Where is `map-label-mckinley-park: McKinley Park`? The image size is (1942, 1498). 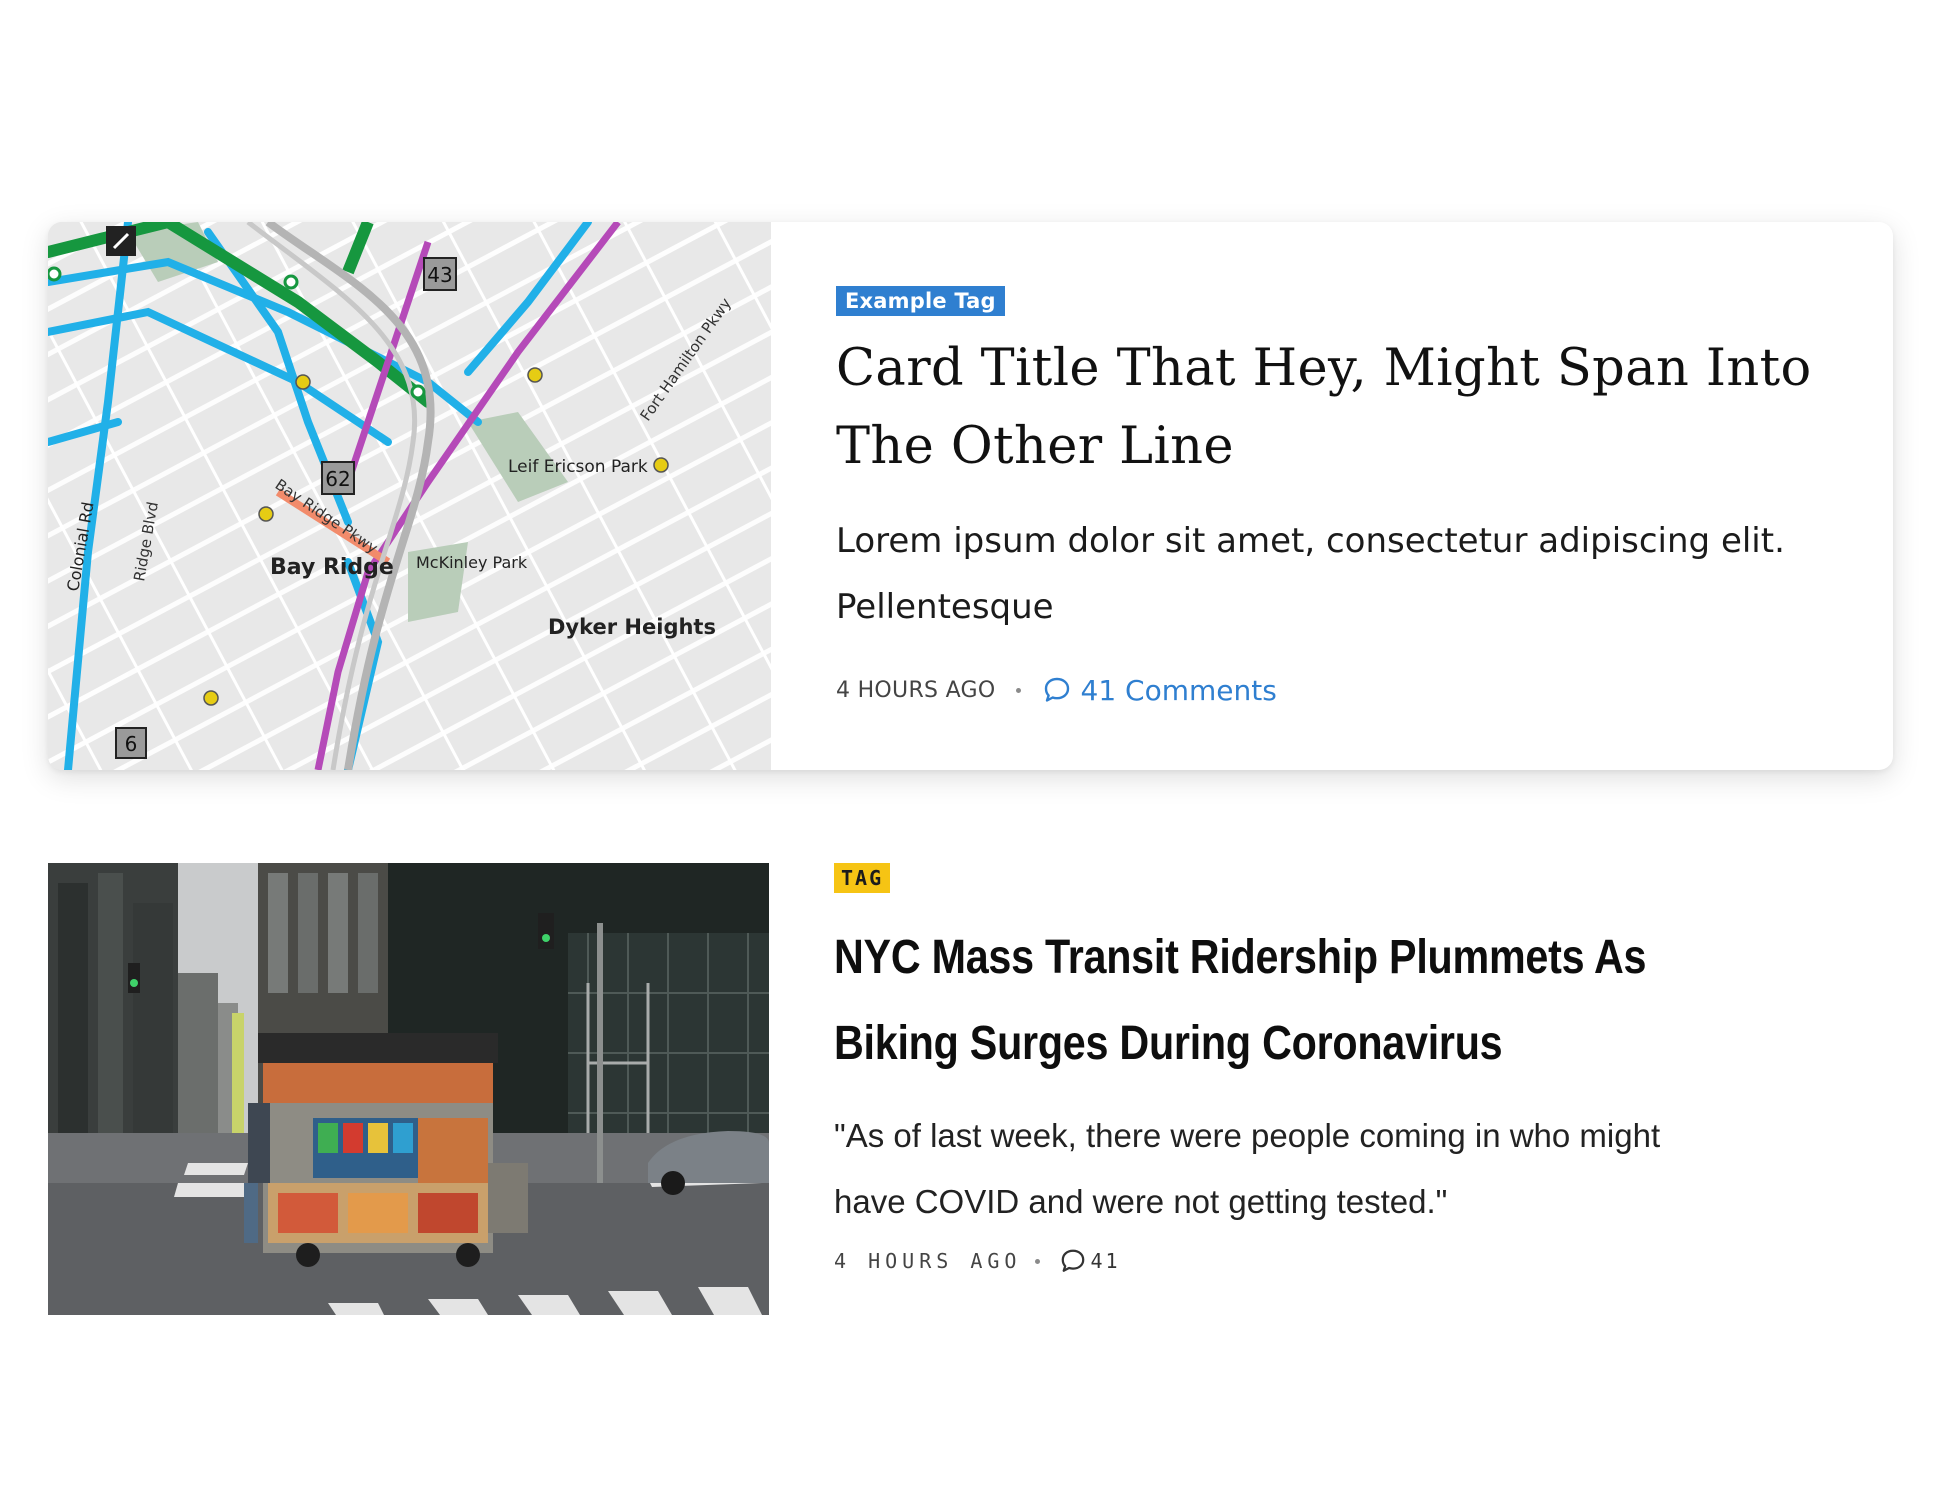 map-label-mckinley-park: McKinley Park is located at coordinates (472, 562).